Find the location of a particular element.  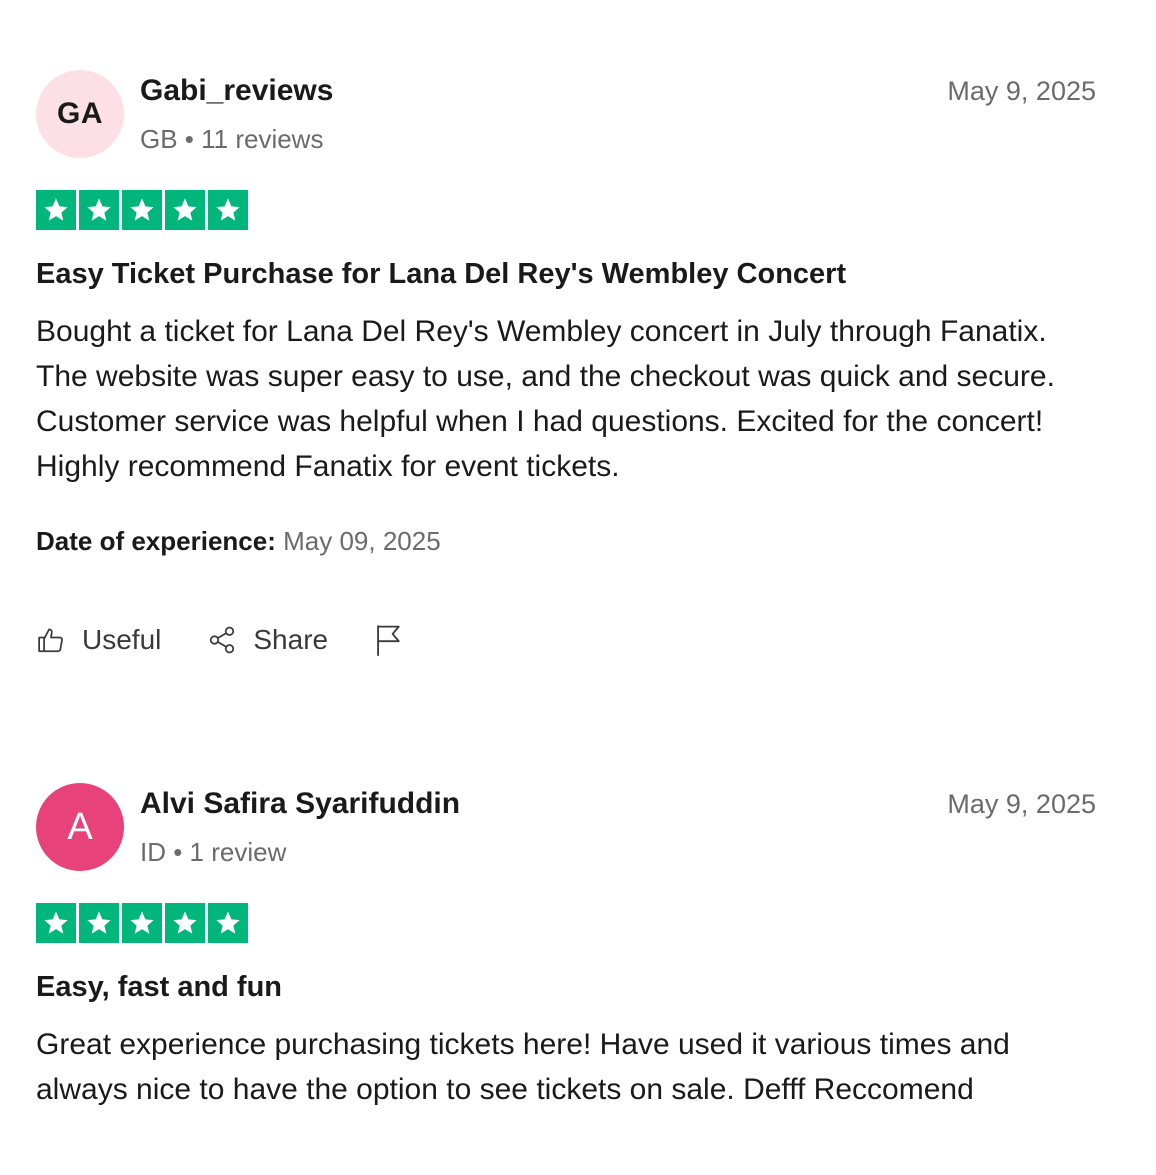

experience-label: Date of experience: is located at coordinates (156, 541).